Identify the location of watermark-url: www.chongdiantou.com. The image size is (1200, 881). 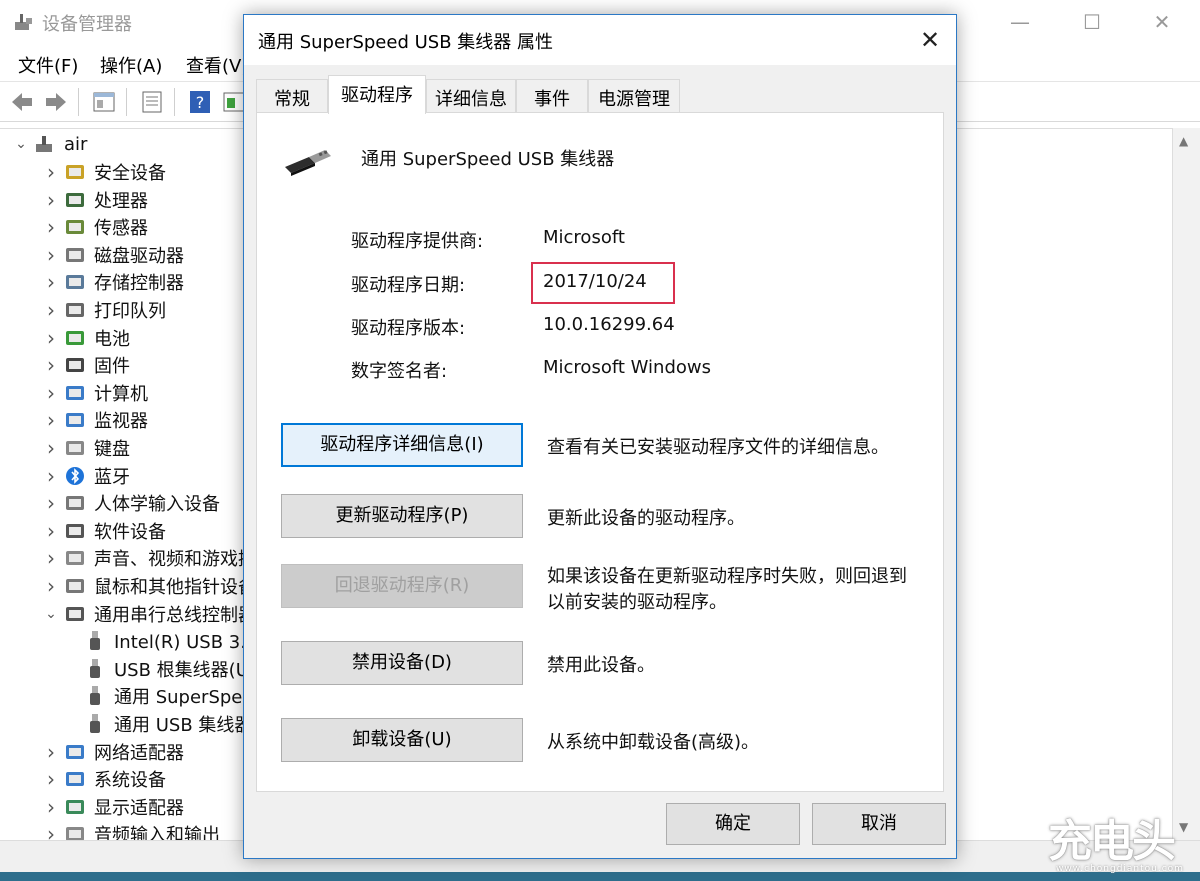
(1120, 869).